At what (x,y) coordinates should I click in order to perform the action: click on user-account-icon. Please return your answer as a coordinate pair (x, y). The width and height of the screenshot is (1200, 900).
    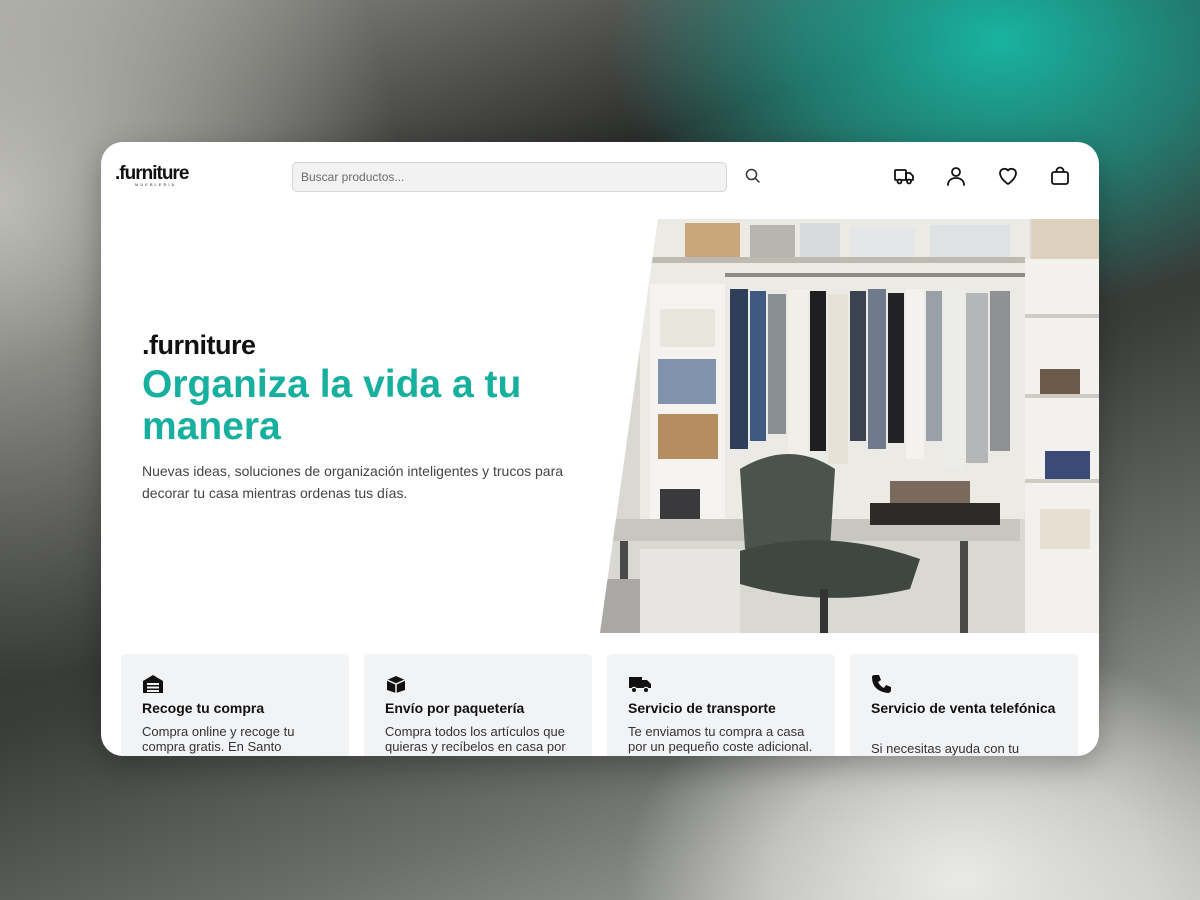
    Looking at the image, I should click on (956, 176).